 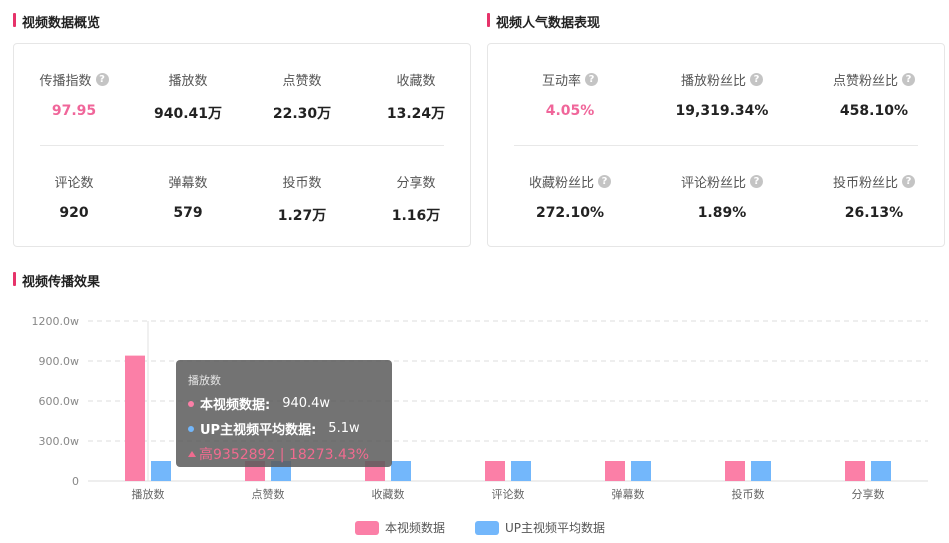 I want to click on metric-label-text: 互动率, so click(x=561, y=81).